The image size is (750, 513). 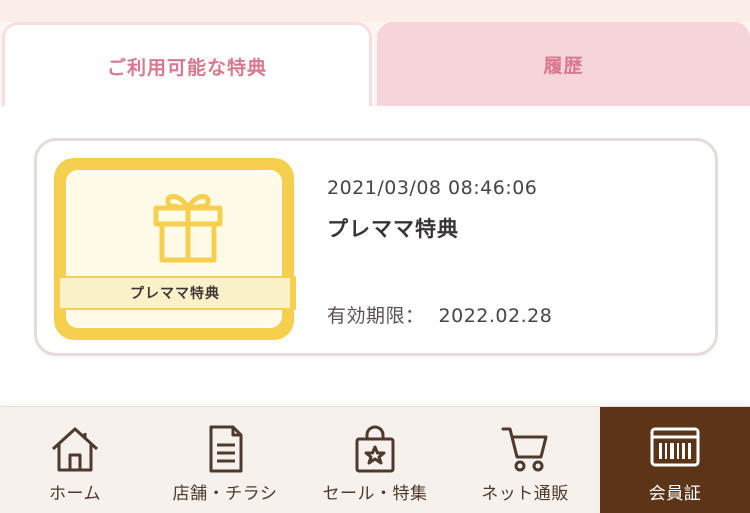 I want to click on nav-item-online-shop: ネット通販, so click(x=525, y=460).